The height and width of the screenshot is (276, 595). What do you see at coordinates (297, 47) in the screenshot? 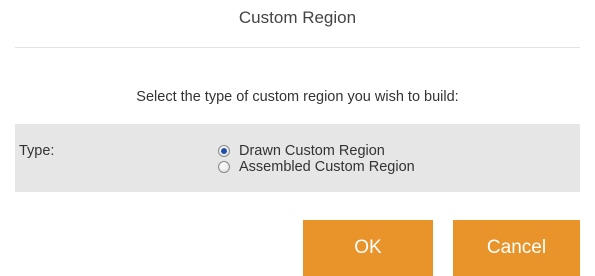
I see `title-divider` at bounding box center [297, 47].